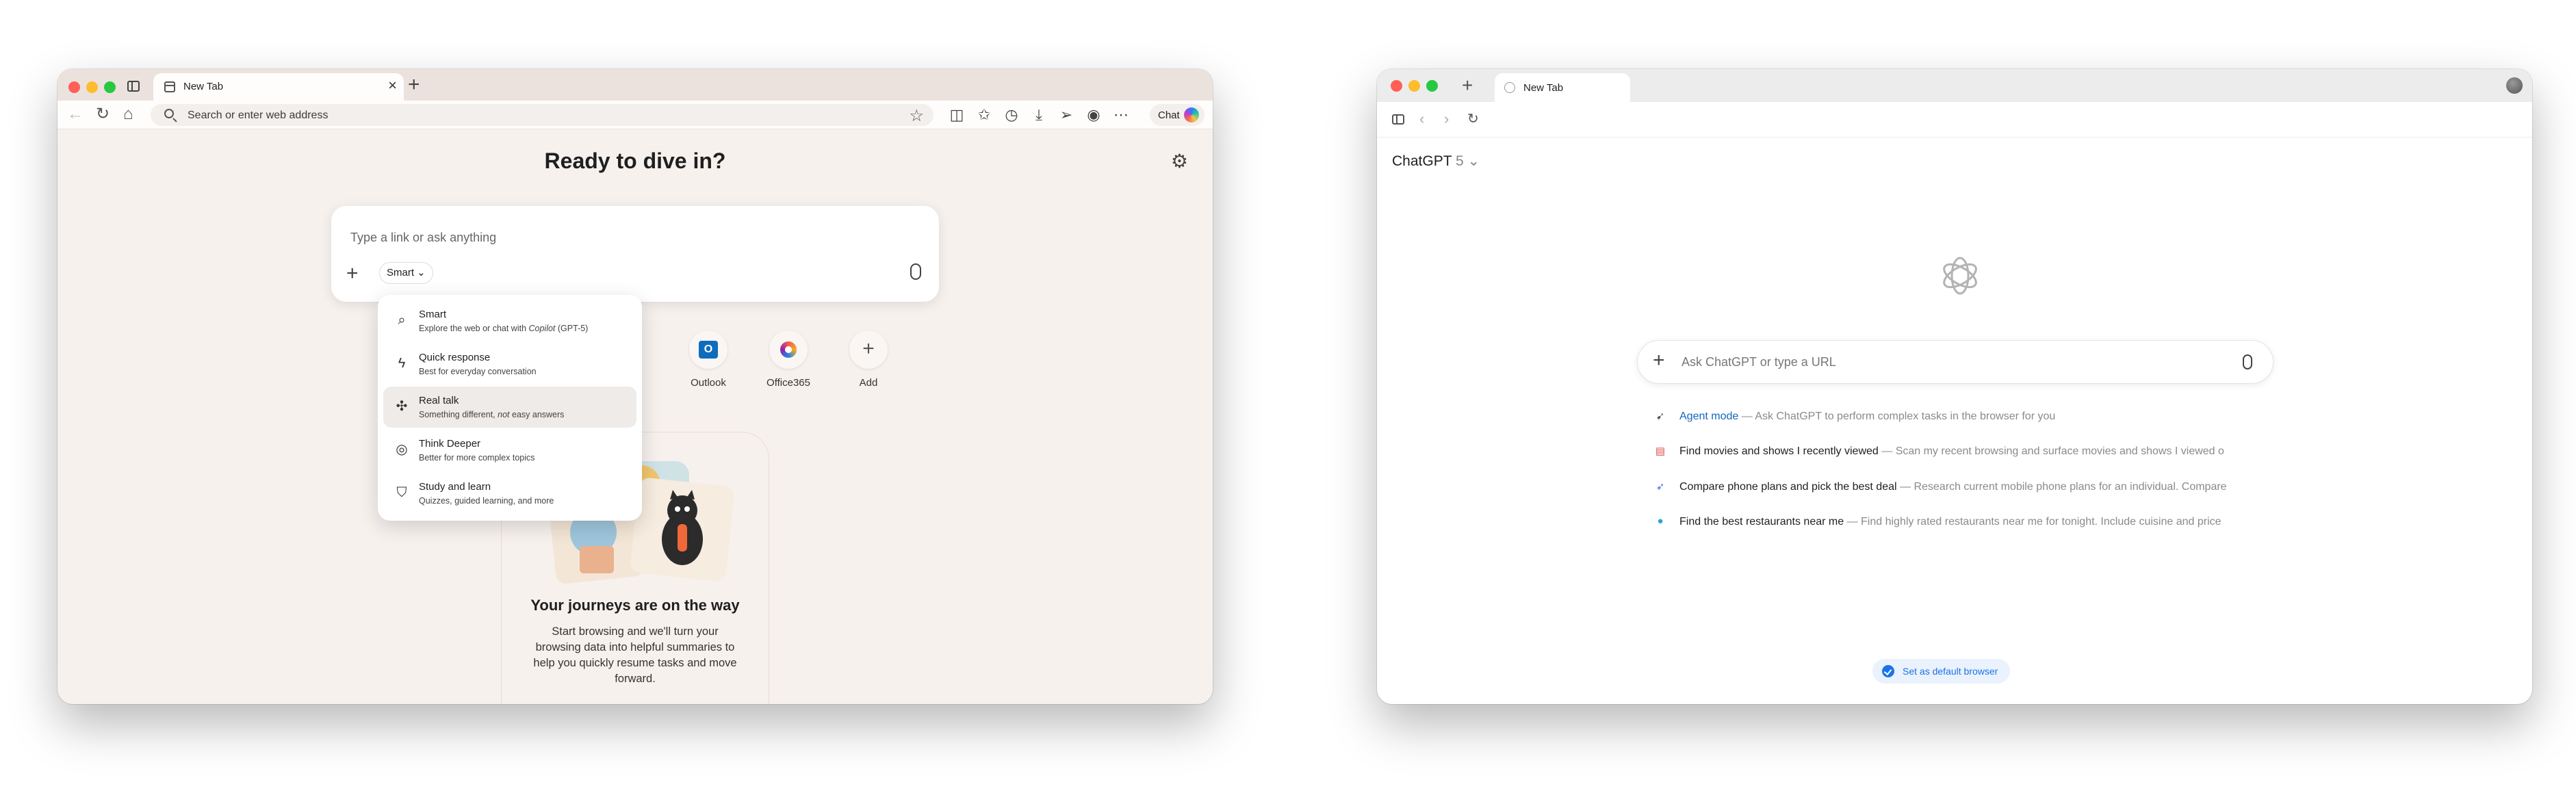  Describe the element at coordinates (1510, 87) in the screenshot. I see `tab-favicon-icon` at that location.